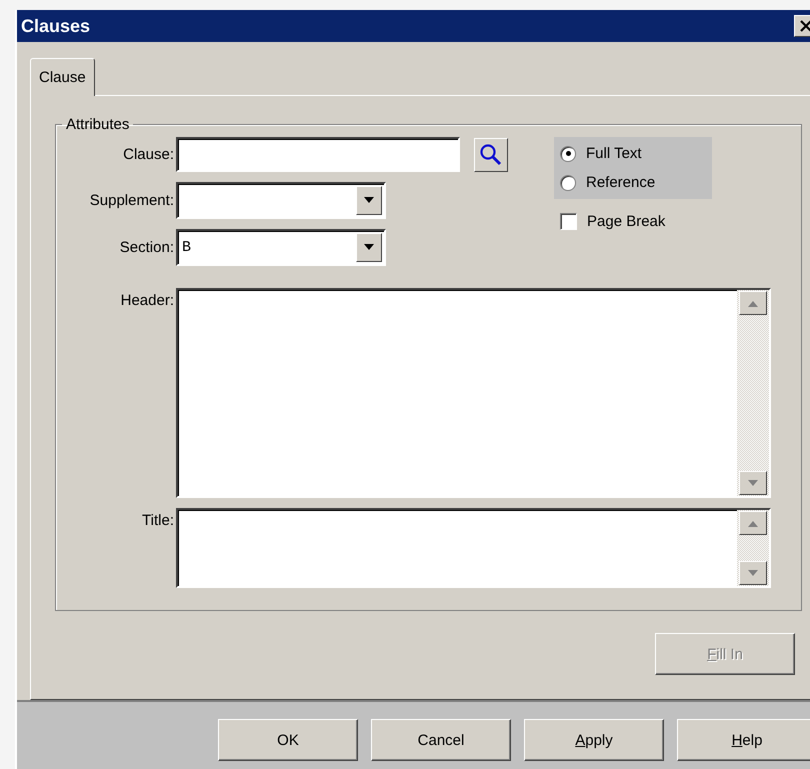 The height and width of the screenshot is (769, 810). Describe the element at coordinates (441, 740) in the screenshot. I see `dialog-button: Cancel` at that location.